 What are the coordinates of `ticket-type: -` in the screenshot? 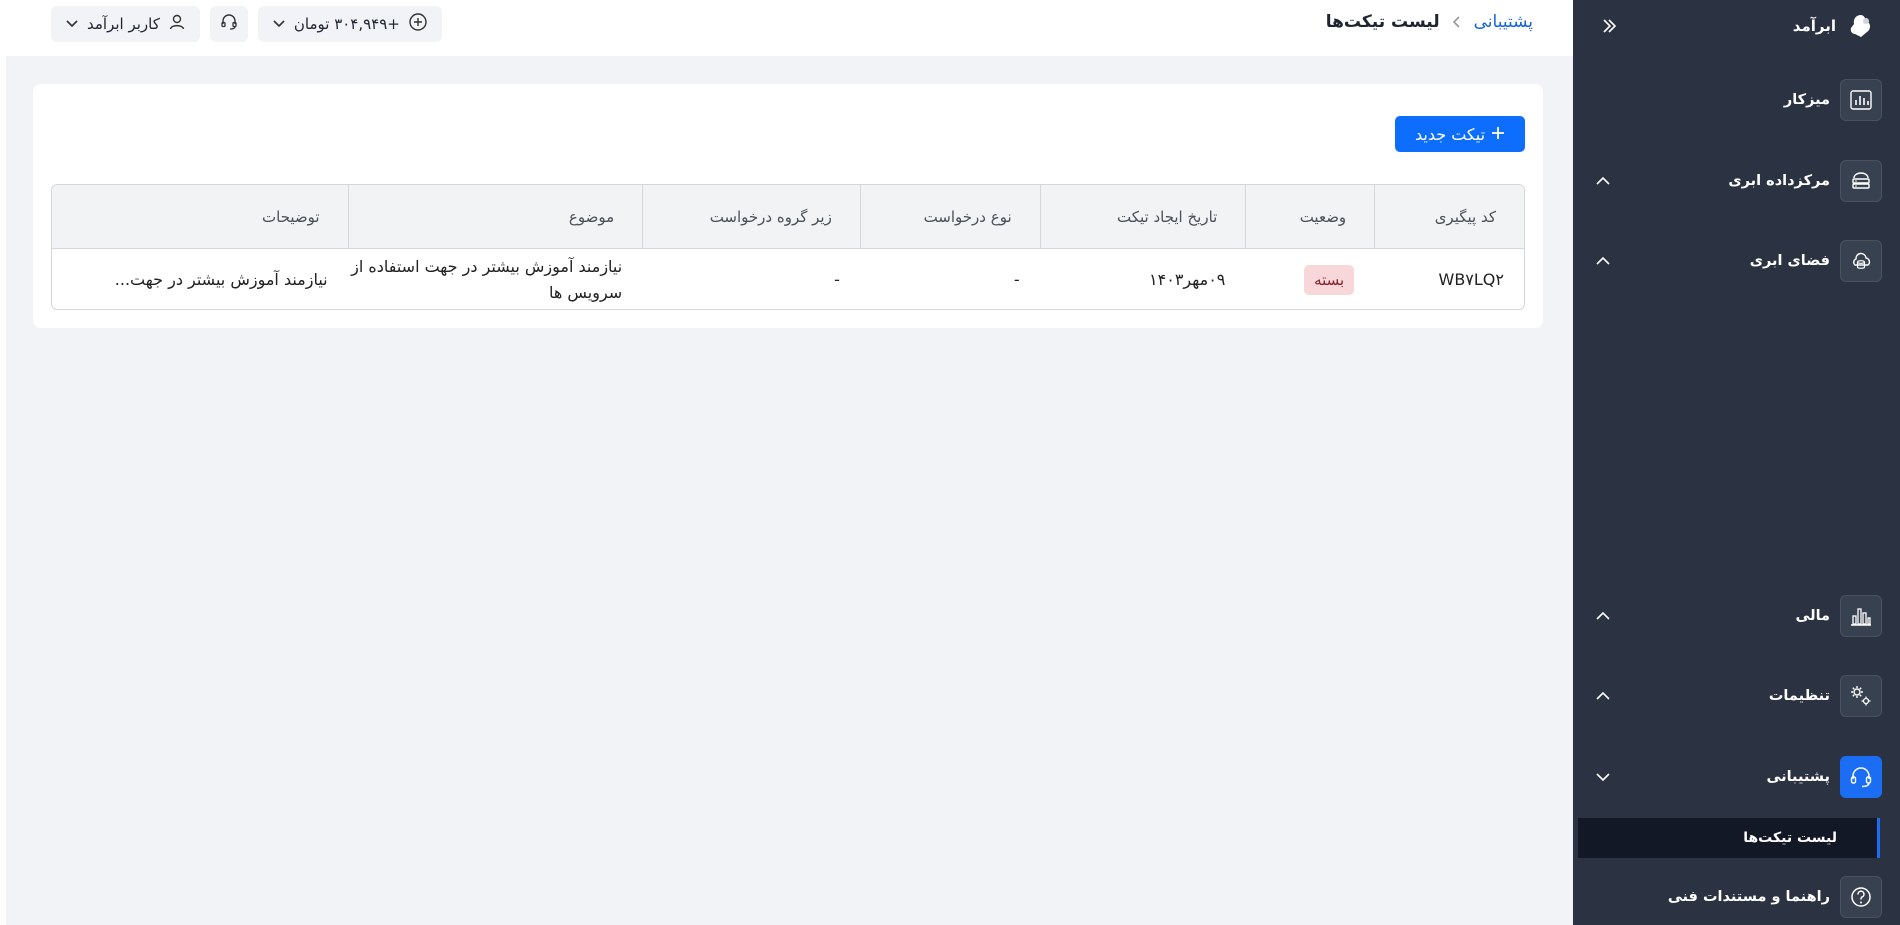 It's located at (1016, 279).